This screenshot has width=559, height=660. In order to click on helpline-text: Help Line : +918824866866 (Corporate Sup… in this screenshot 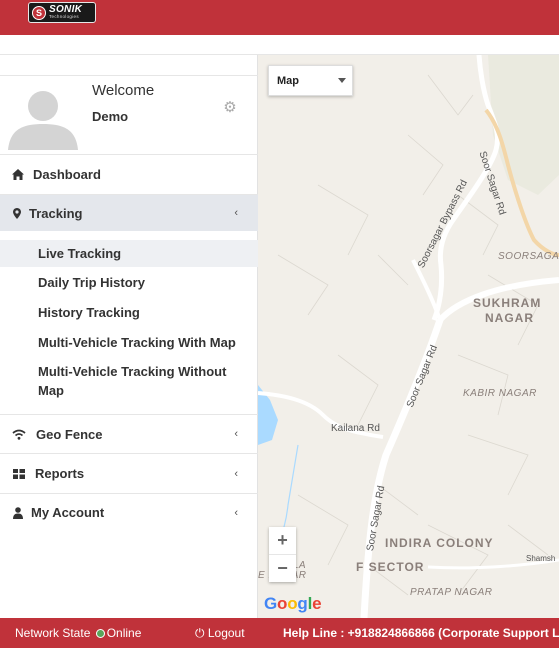, I will do `click(421, 633)`.